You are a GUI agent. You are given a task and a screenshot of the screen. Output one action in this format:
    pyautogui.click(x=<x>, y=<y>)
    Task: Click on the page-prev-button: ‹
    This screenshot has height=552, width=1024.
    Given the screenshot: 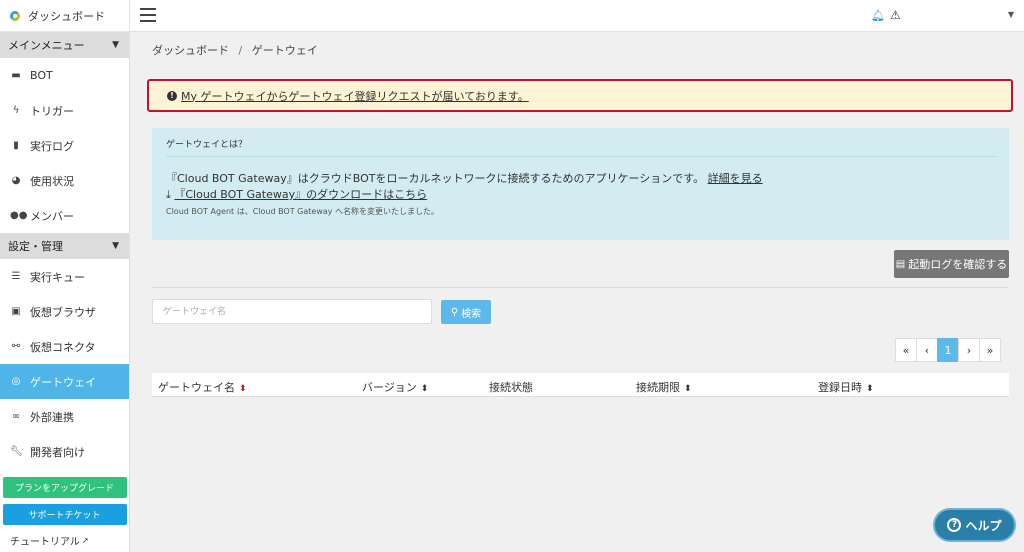 What is the action you would take?
    pyautogui.click(x=927, y=350)
    